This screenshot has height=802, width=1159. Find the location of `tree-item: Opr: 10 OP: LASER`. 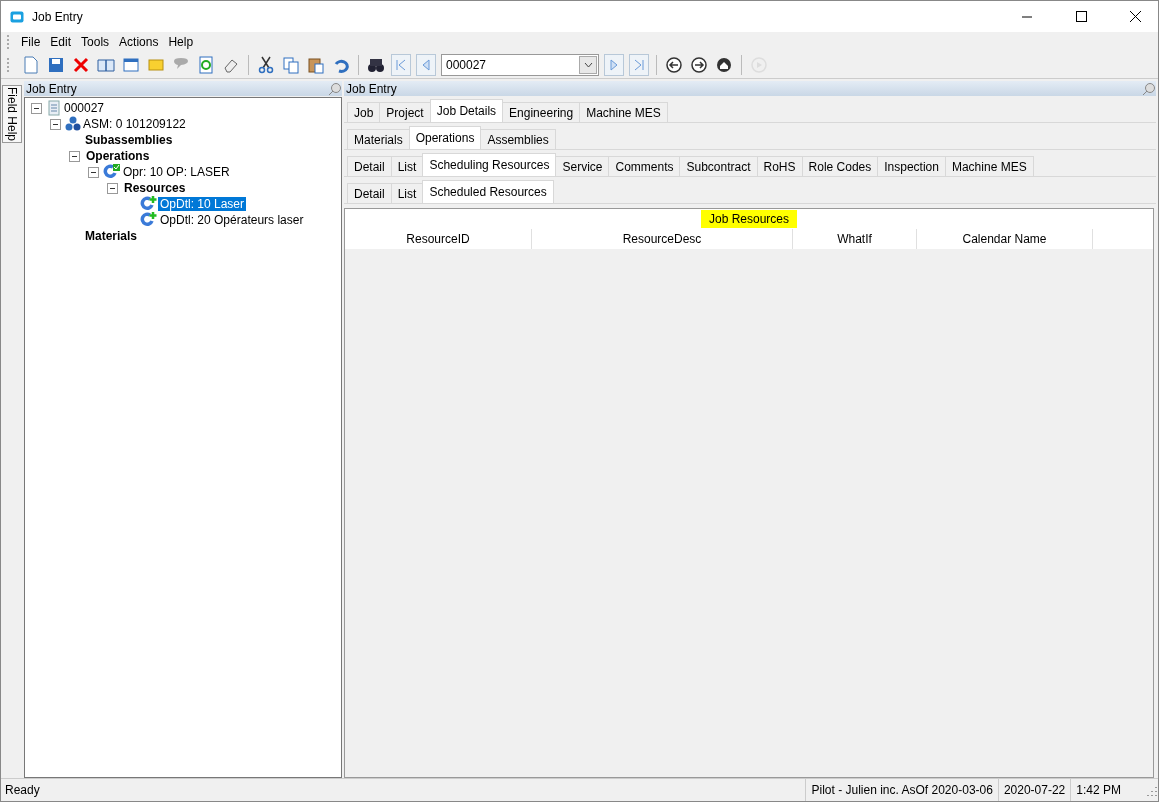

tree-item: Opr: 10 OP: LASER is located at coordinates (176, 172).